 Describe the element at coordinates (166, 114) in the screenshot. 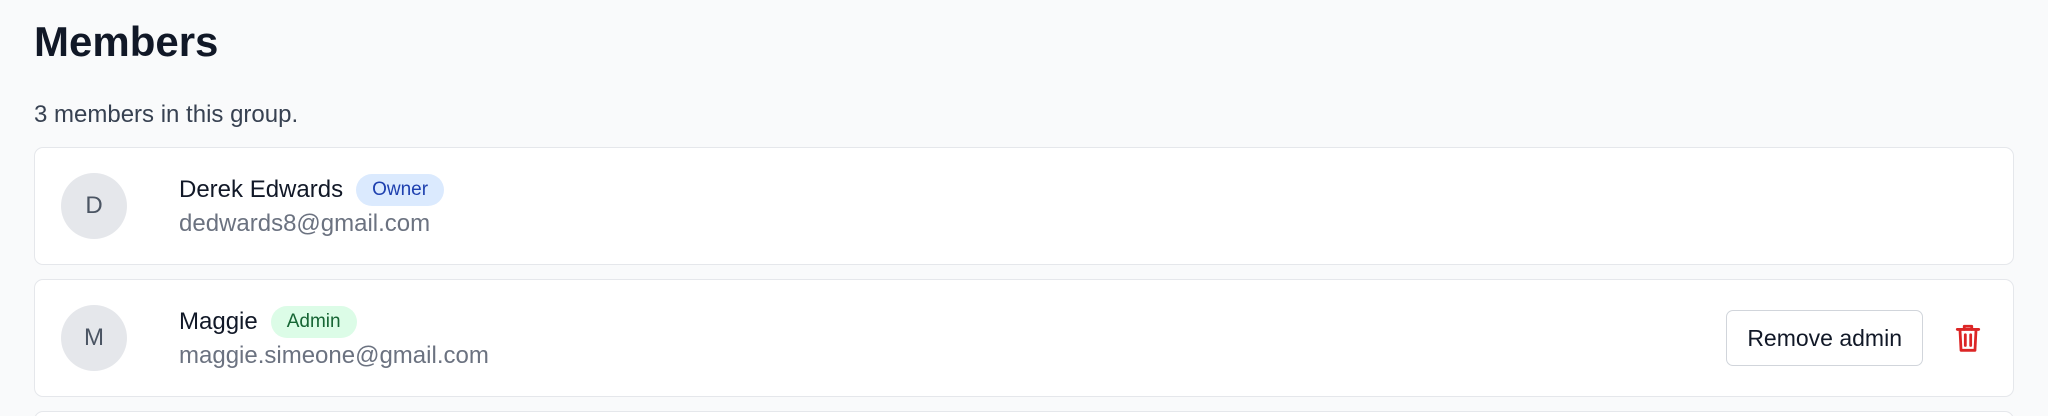

I see `member-count-text: 3 members in this group.` at that location.